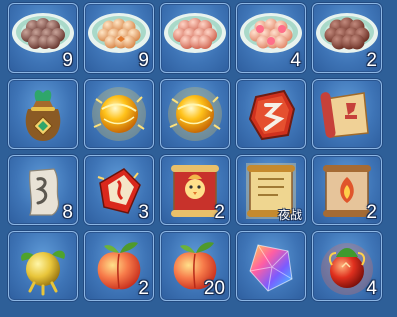 This screenshot has width=397, height=317. What do you see at coordinates (43, 273) in the screenshot?
I see `golden-fruit-icon` at bounding box center [43, 273].